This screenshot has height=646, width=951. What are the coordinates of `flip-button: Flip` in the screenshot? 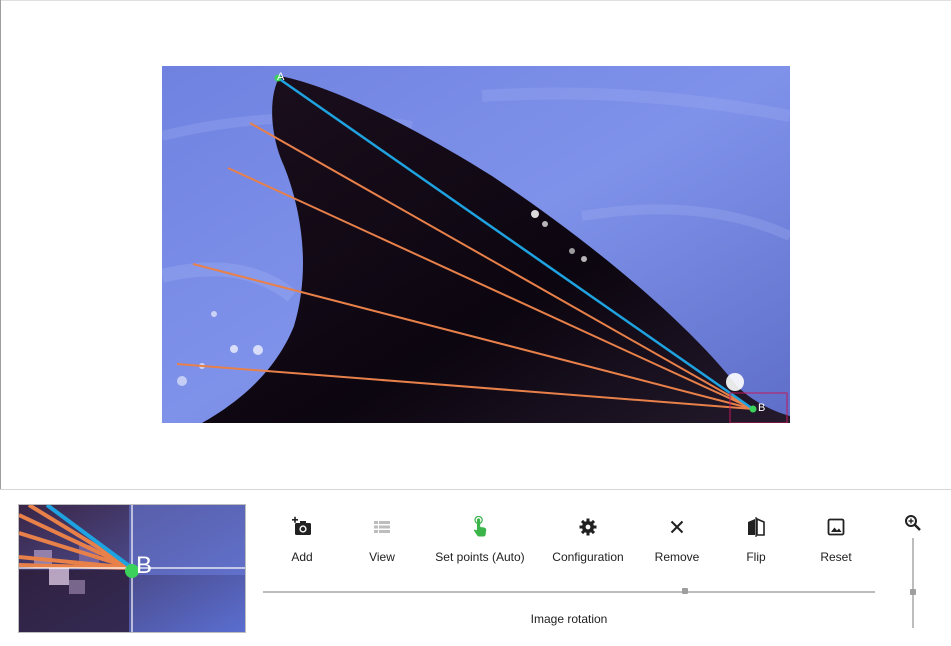 It's located at (756, 542).